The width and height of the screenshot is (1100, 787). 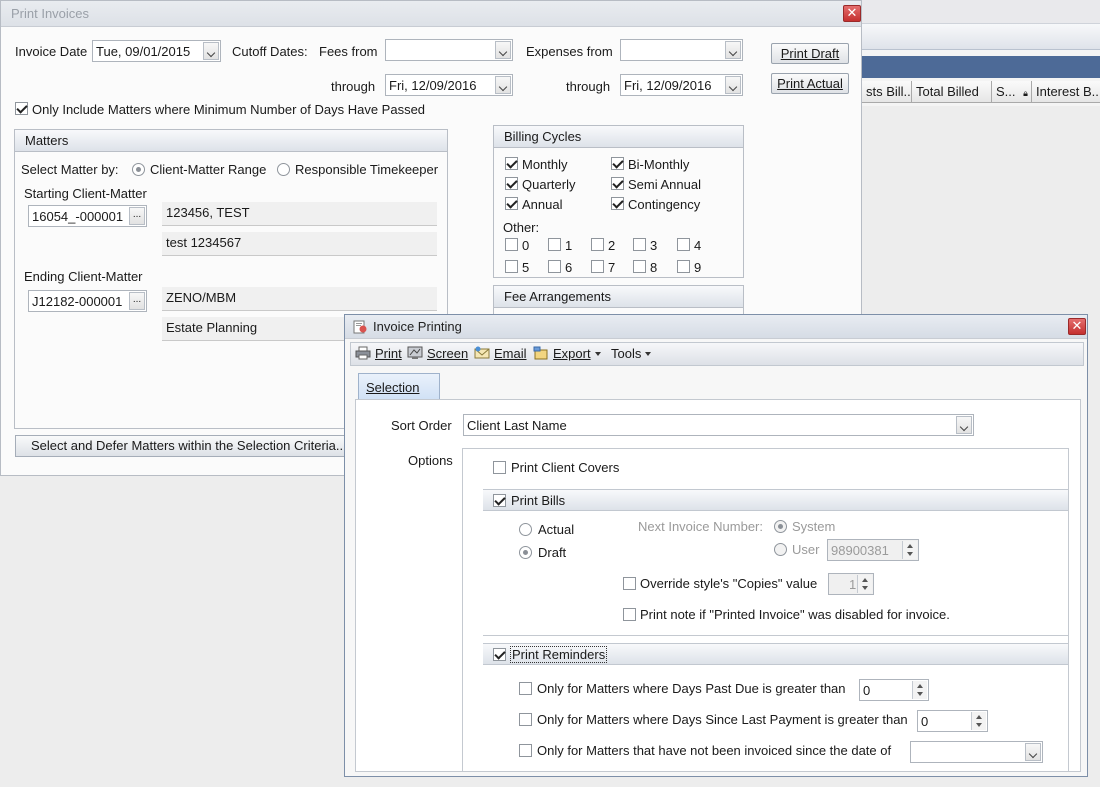 I want to click on print-note-checkbox, so click(x=629, y=614).